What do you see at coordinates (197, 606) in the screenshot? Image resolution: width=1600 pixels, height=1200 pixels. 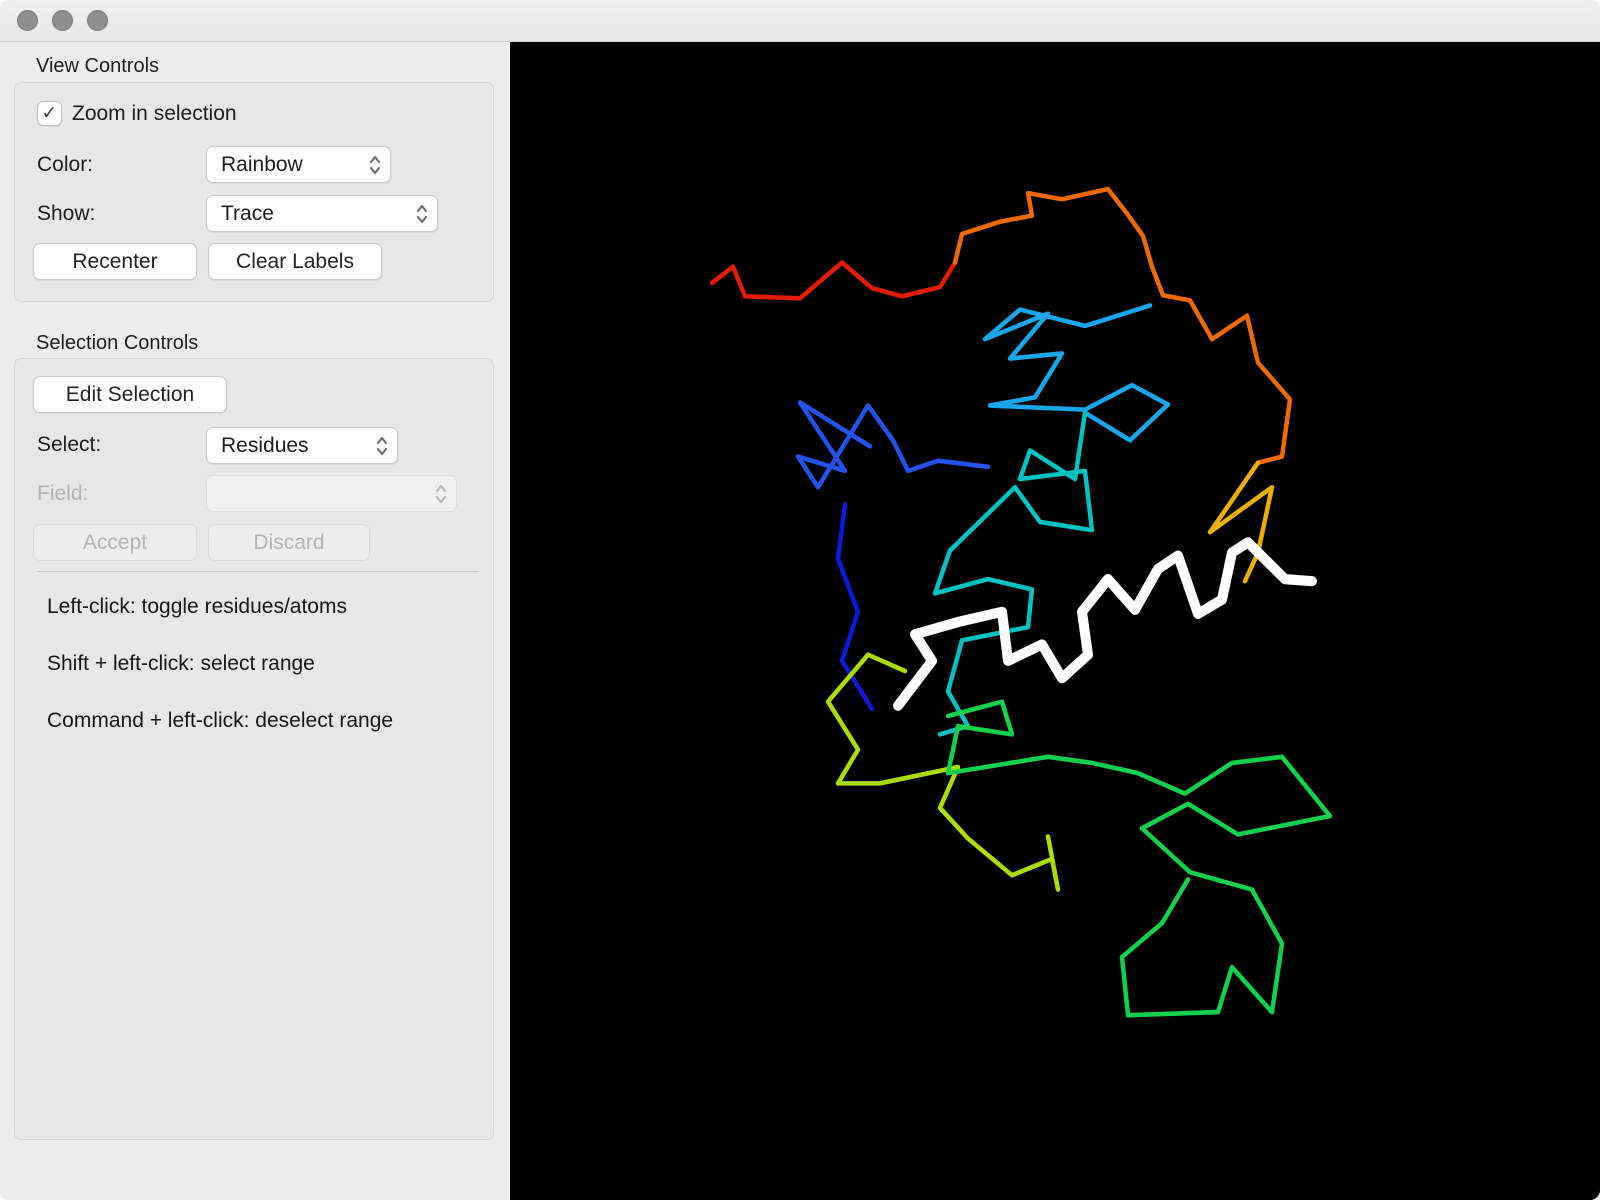 I see `help-left-click: Left-click: toggle residues/atoms` at bounding box center [197, 606].